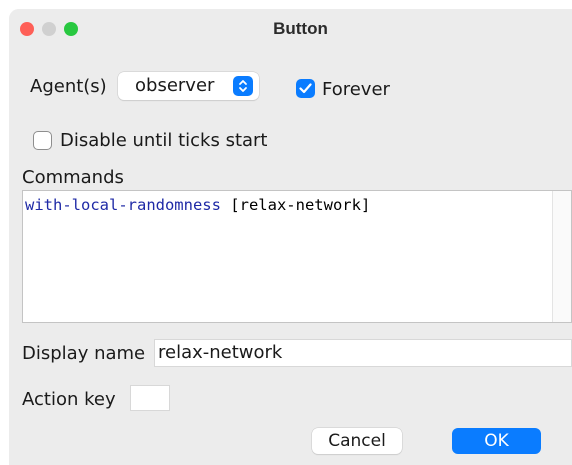  I want to click on display-name-input, so click(363, 352).